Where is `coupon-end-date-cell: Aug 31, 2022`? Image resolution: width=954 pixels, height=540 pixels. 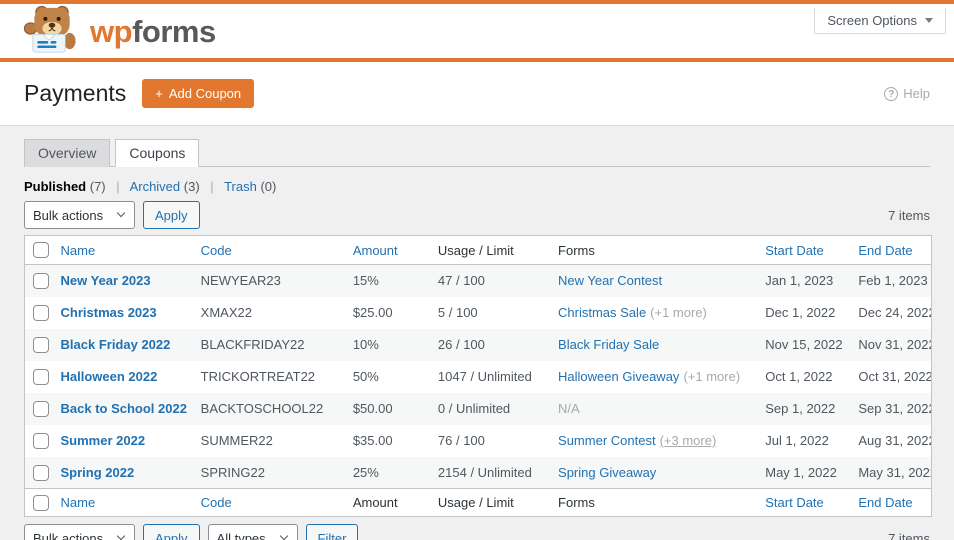
coupon-end-date-cell: Aug 31, 2022 is located at coordinates (895, 440).